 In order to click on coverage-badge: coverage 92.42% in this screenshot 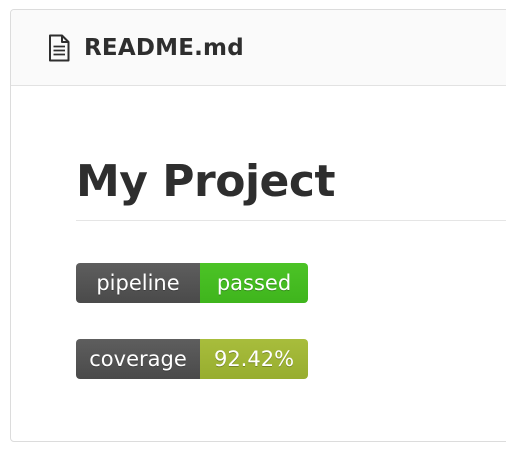, I will do `click(192, 359)`.